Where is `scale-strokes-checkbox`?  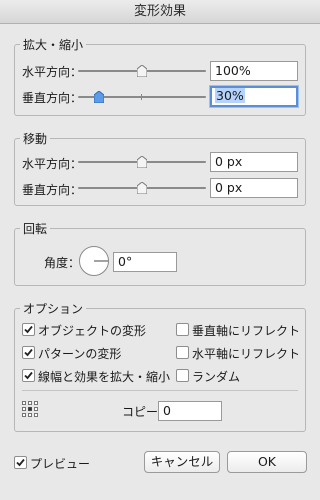
scale-strokes-checkbox is located at coordinates (28, 375).